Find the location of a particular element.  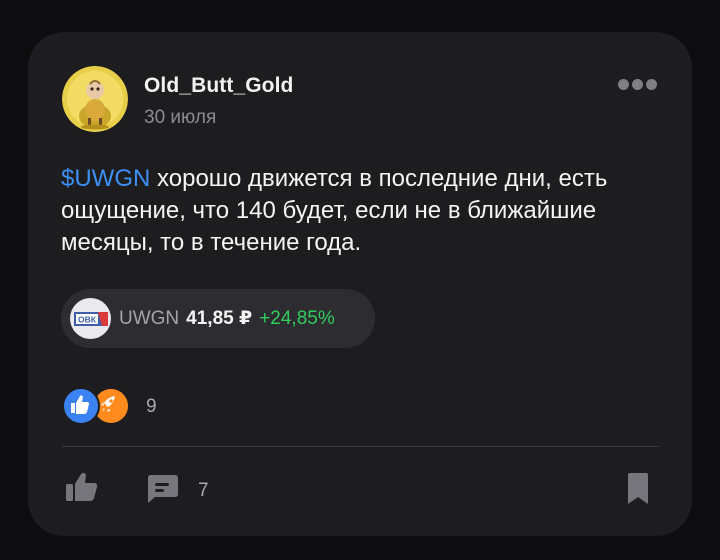

like-button is located at coordinates (82, 487).